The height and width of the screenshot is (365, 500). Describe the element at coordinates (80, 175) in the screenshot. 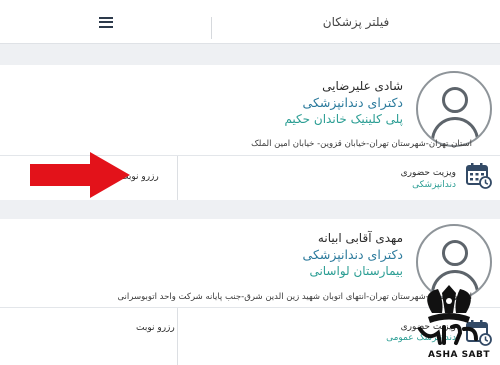

I see `arrow-right-icon` at that location.